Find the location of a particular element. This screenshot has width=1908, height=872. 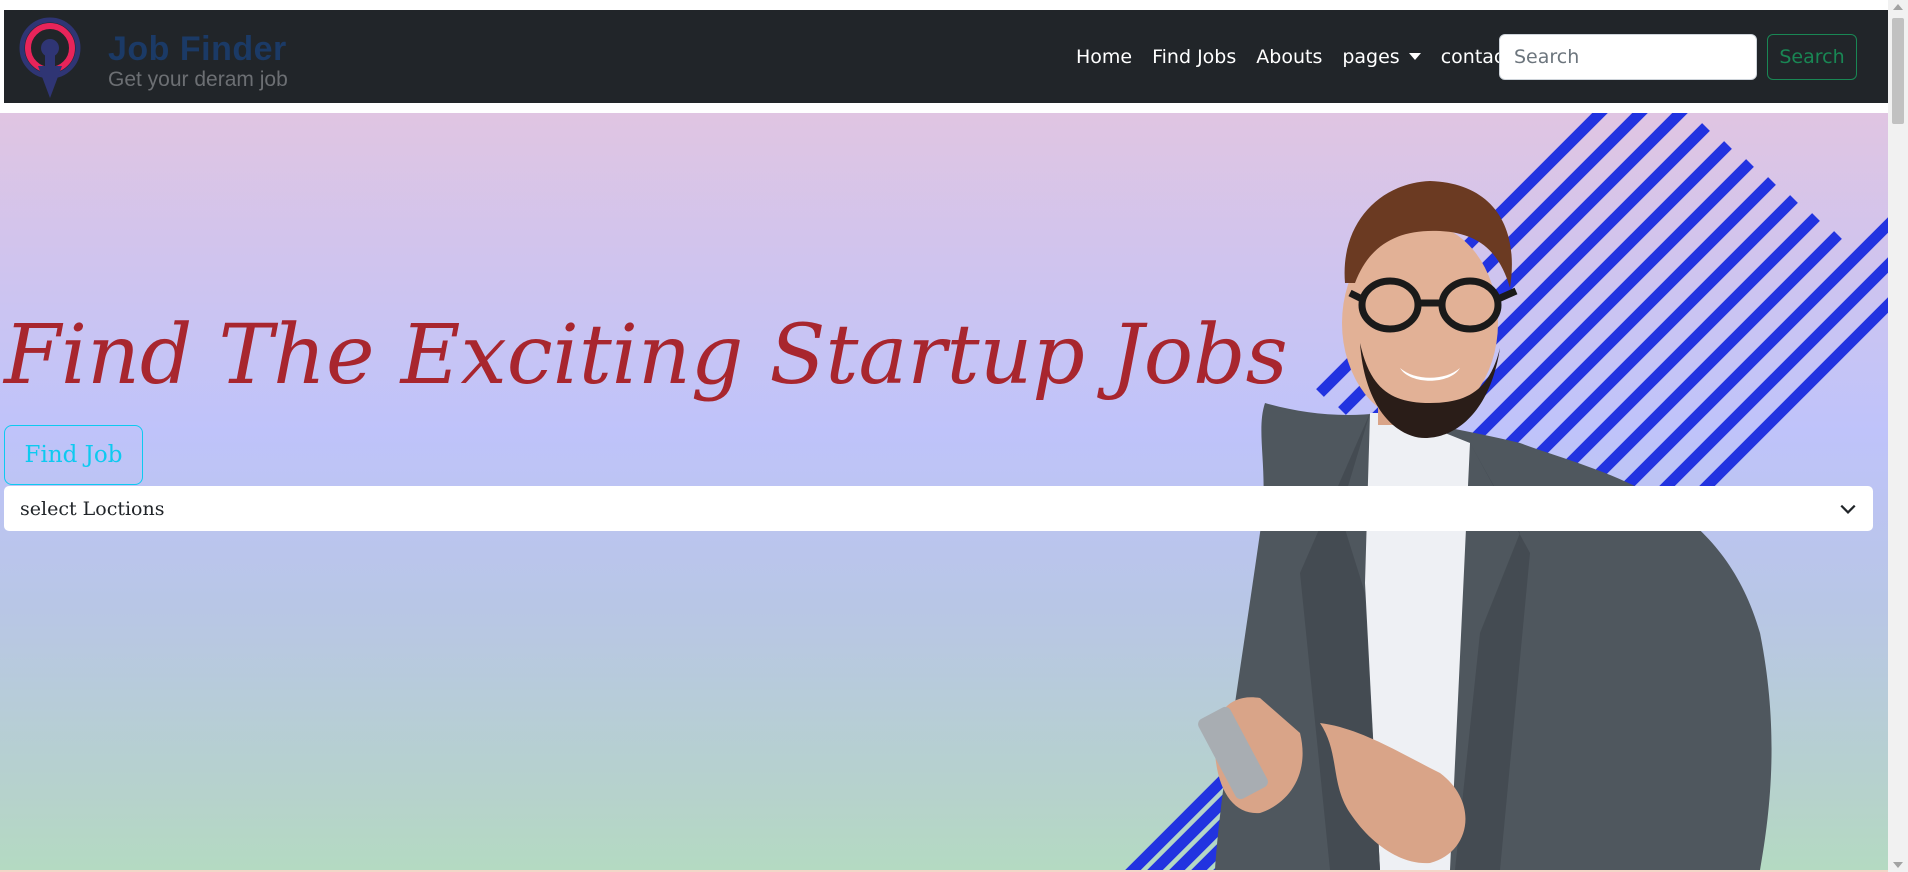

find-job-button: Find Job is located at coordinates (73, 455).